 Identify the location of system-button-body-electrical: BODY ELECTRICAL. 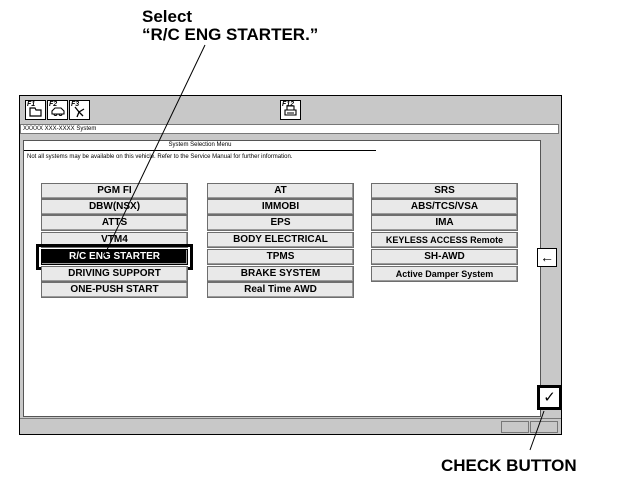
(280, 240).